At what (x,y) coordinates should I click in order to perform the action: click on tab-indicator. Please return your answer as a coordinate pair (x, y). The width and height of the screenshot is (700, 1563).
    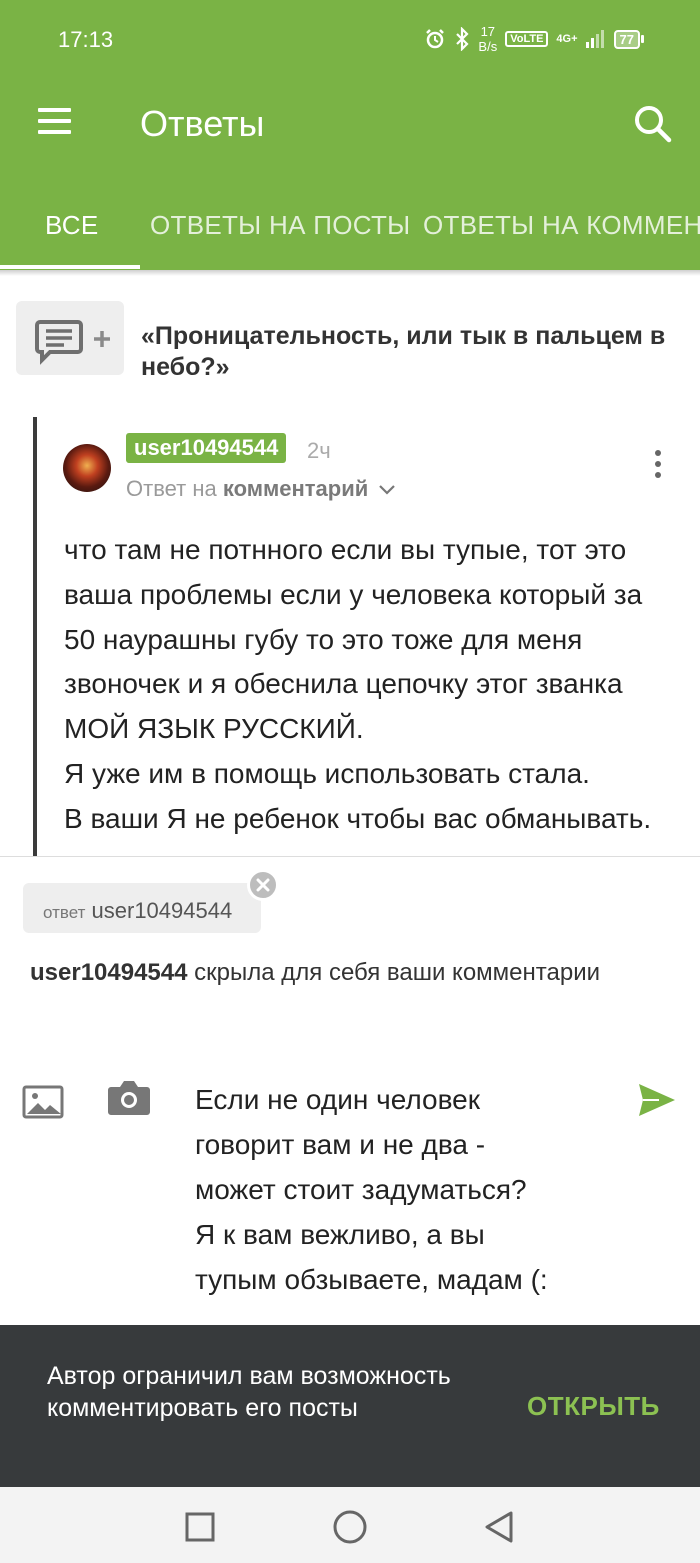
    Looking at the image, I should click on (70, 267).